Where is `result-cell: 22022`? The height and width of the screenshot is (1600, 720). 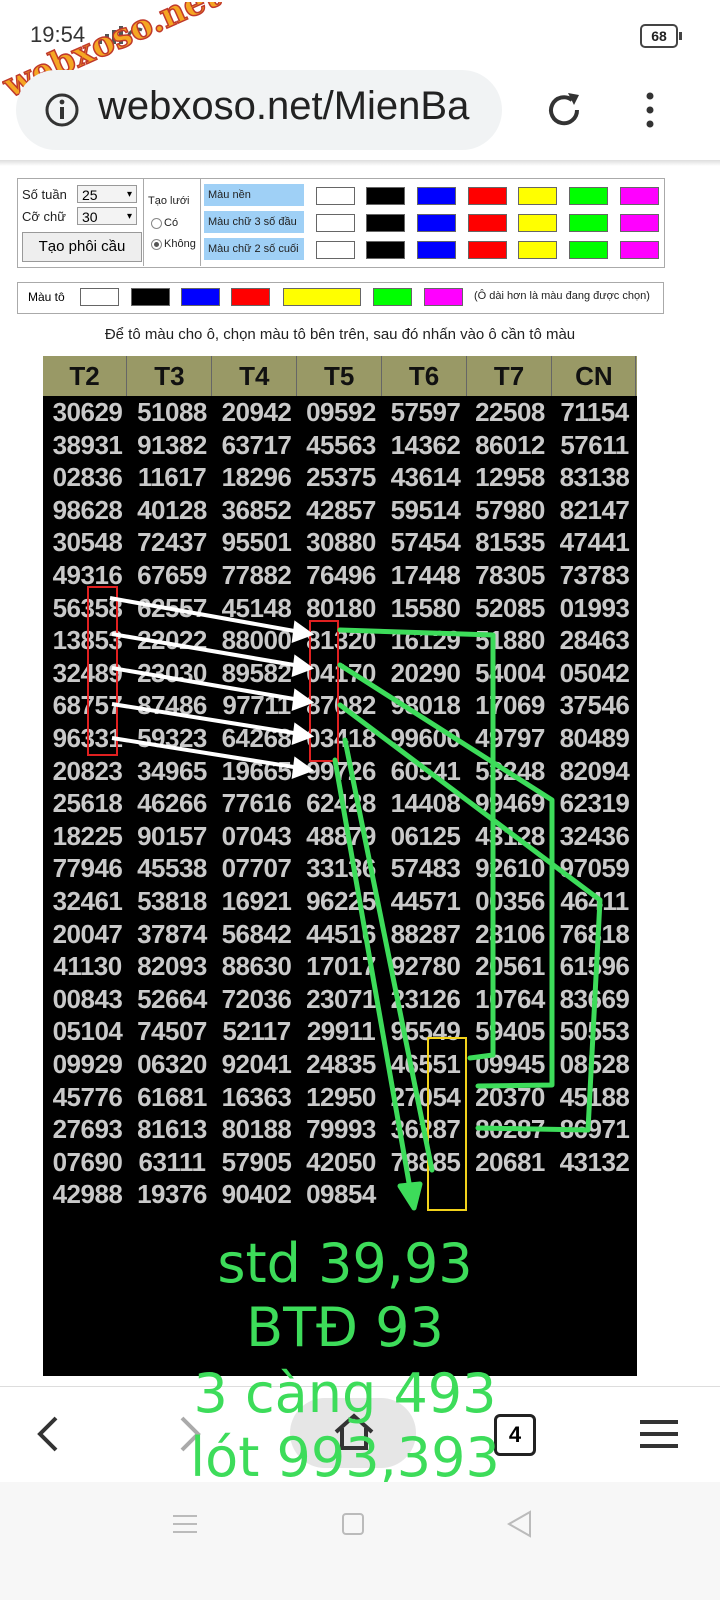
result-cell: 22022 is located at coordinates (172, 640).